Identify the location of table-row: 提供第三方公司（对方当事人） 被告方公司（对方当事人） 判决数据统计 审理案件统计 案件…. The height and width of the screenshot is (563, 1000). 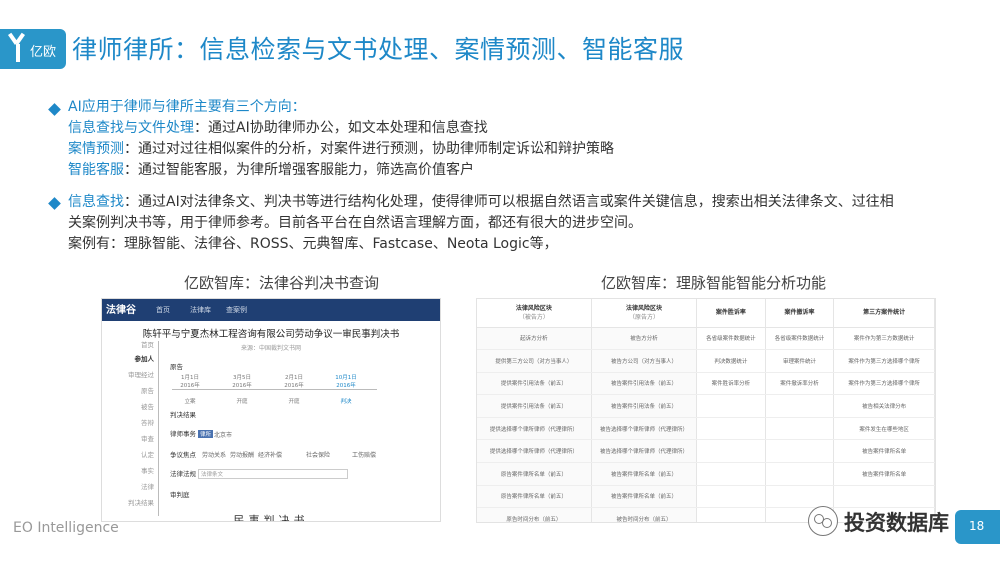
(706, 361).